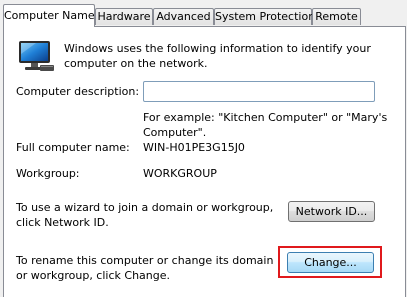 Image resolution: width=407 pixels, height=297 pixels. What do you see at coordinates (194, 147) in the screenshot?
I see `full-computer-name-value: WIN-H01PE3G15J0` at bounding box center [194, 147].